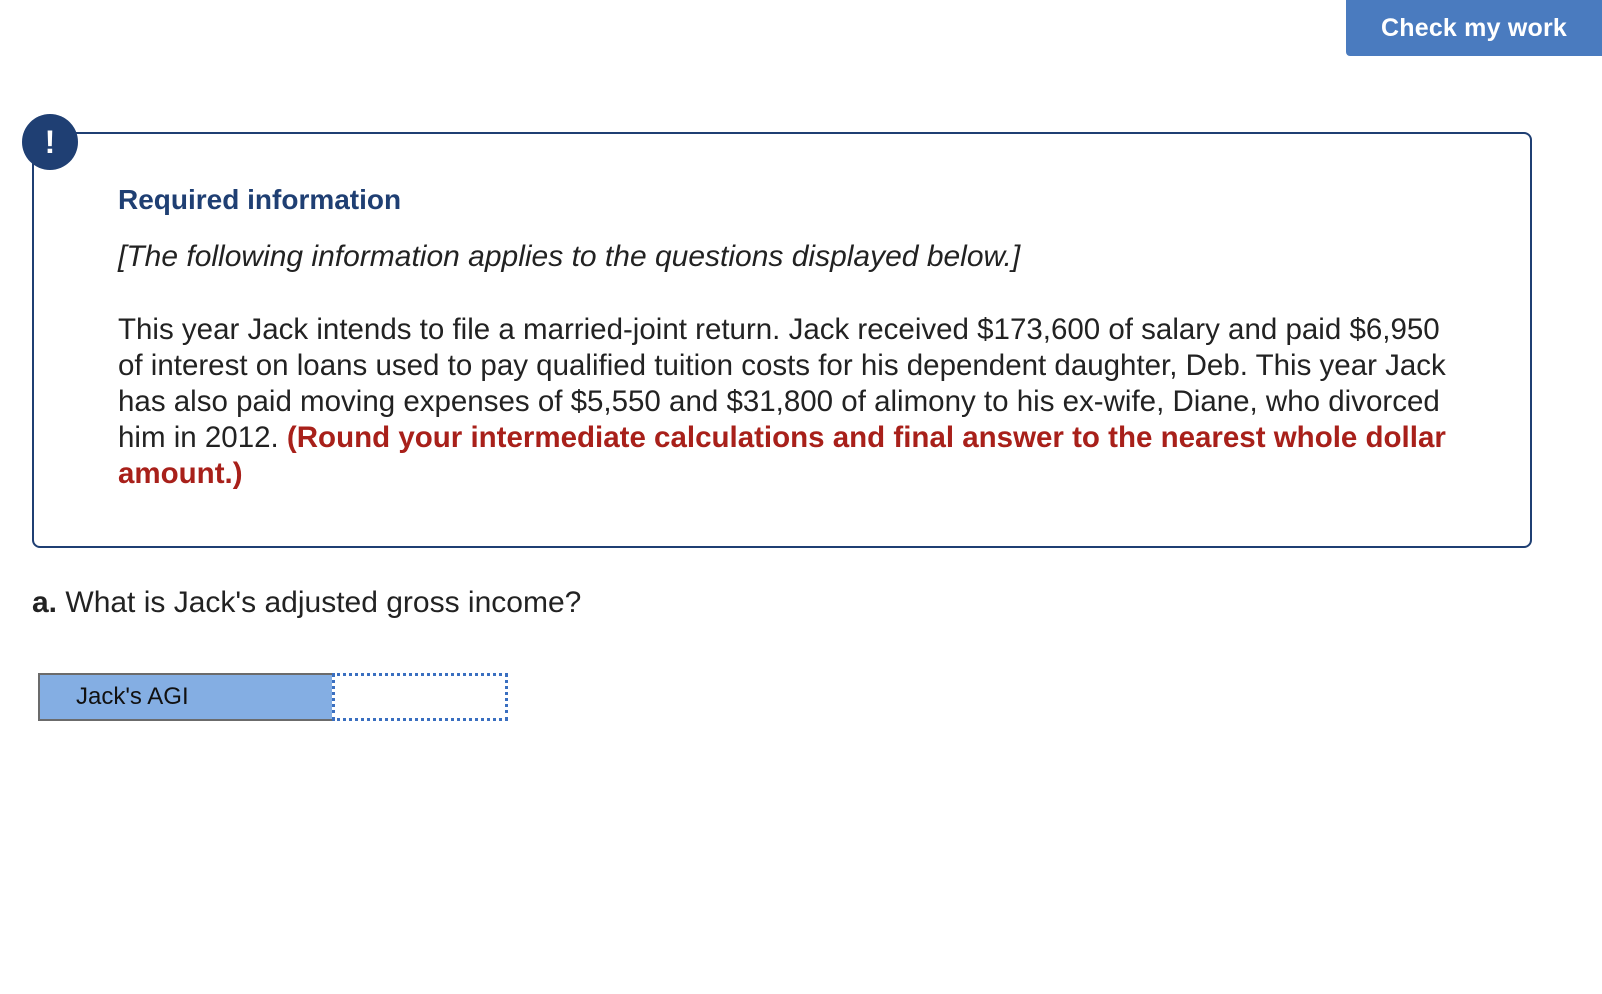 The image size is (1602, 994). What do you see at coordinates (185, 697) in the screenshot?
I see `answer-label-cell: Jack's AGI` at bounding box center [185, 697].